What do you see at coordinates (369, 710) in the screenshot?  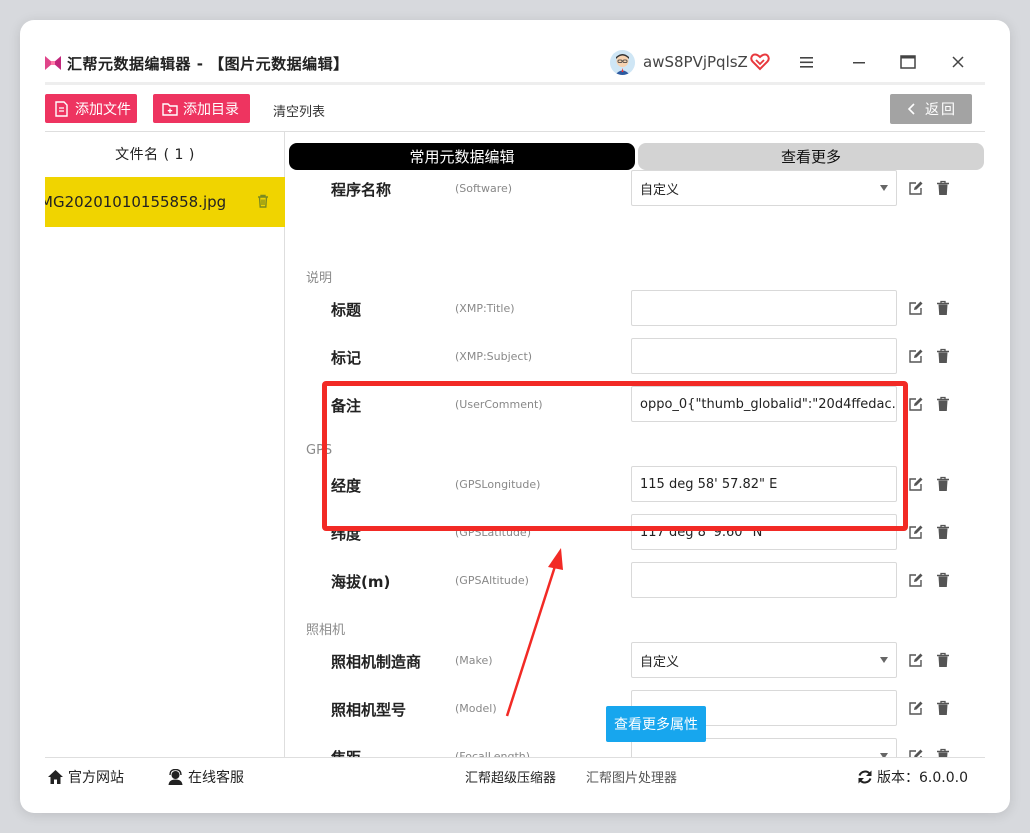 I see `row-label-model: 照相机型号` at bounding box center [369, 710].